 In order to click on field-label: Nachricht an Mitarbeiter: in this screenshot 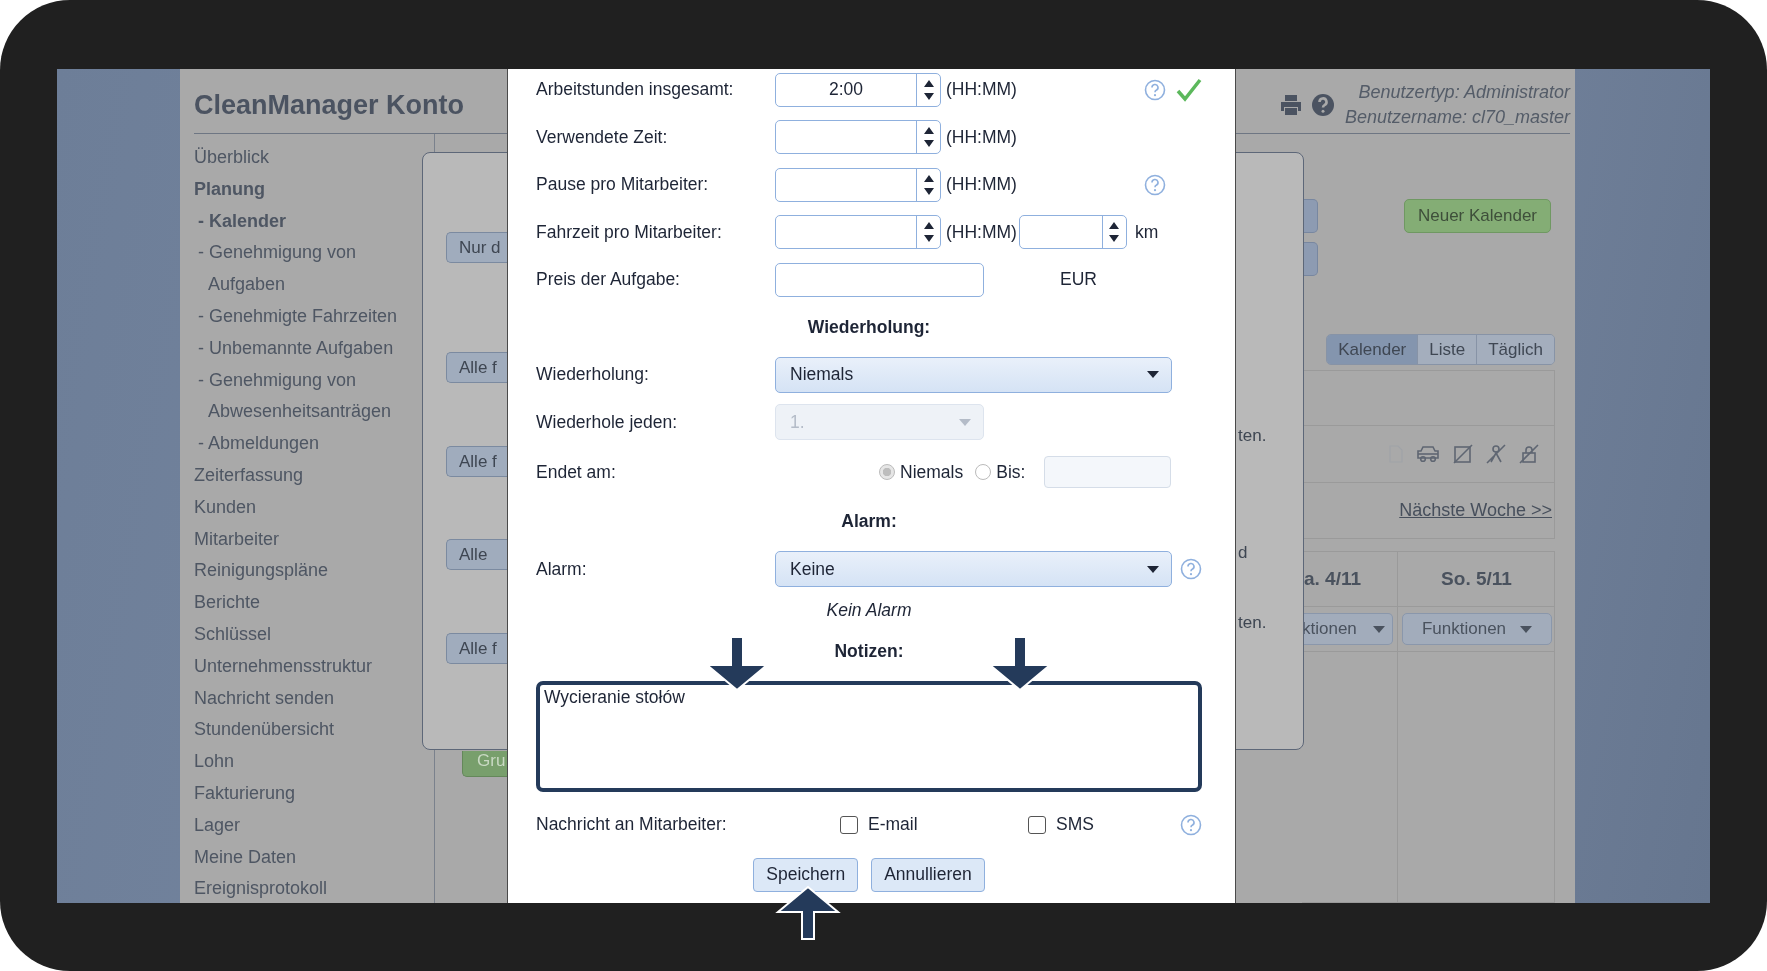, I will do `click(632, 824)`.